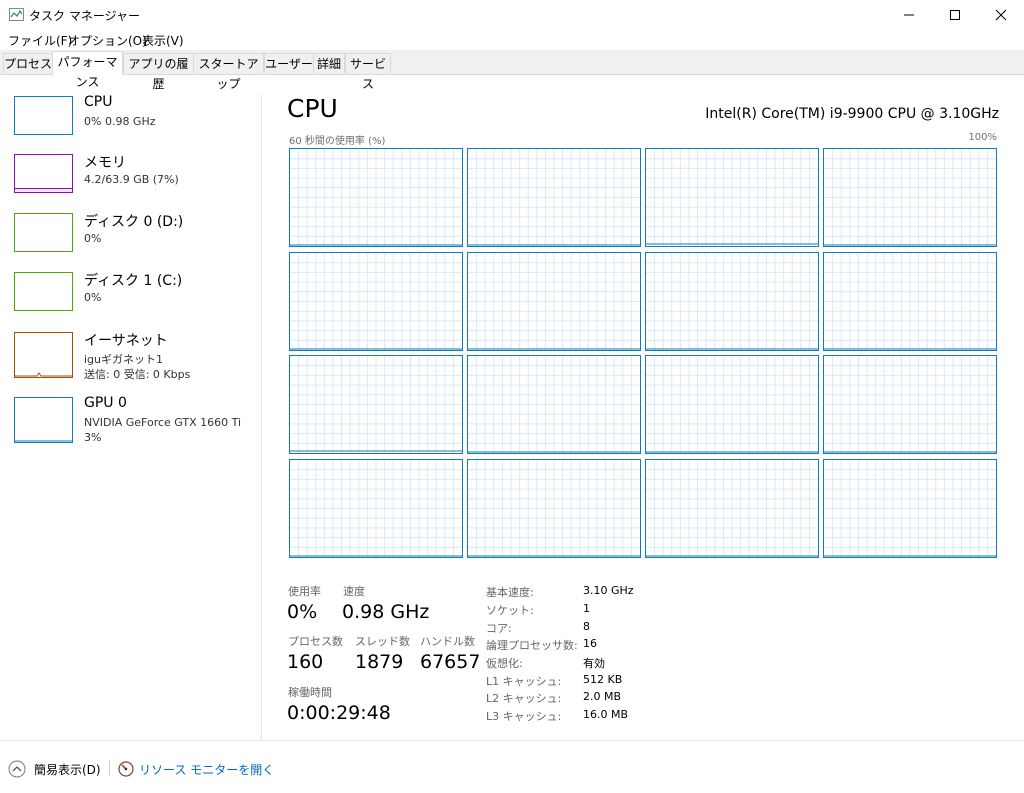  Describe the element at coordinates (312, 108) in the screenshot. I see `page-title: CPU` at that location.